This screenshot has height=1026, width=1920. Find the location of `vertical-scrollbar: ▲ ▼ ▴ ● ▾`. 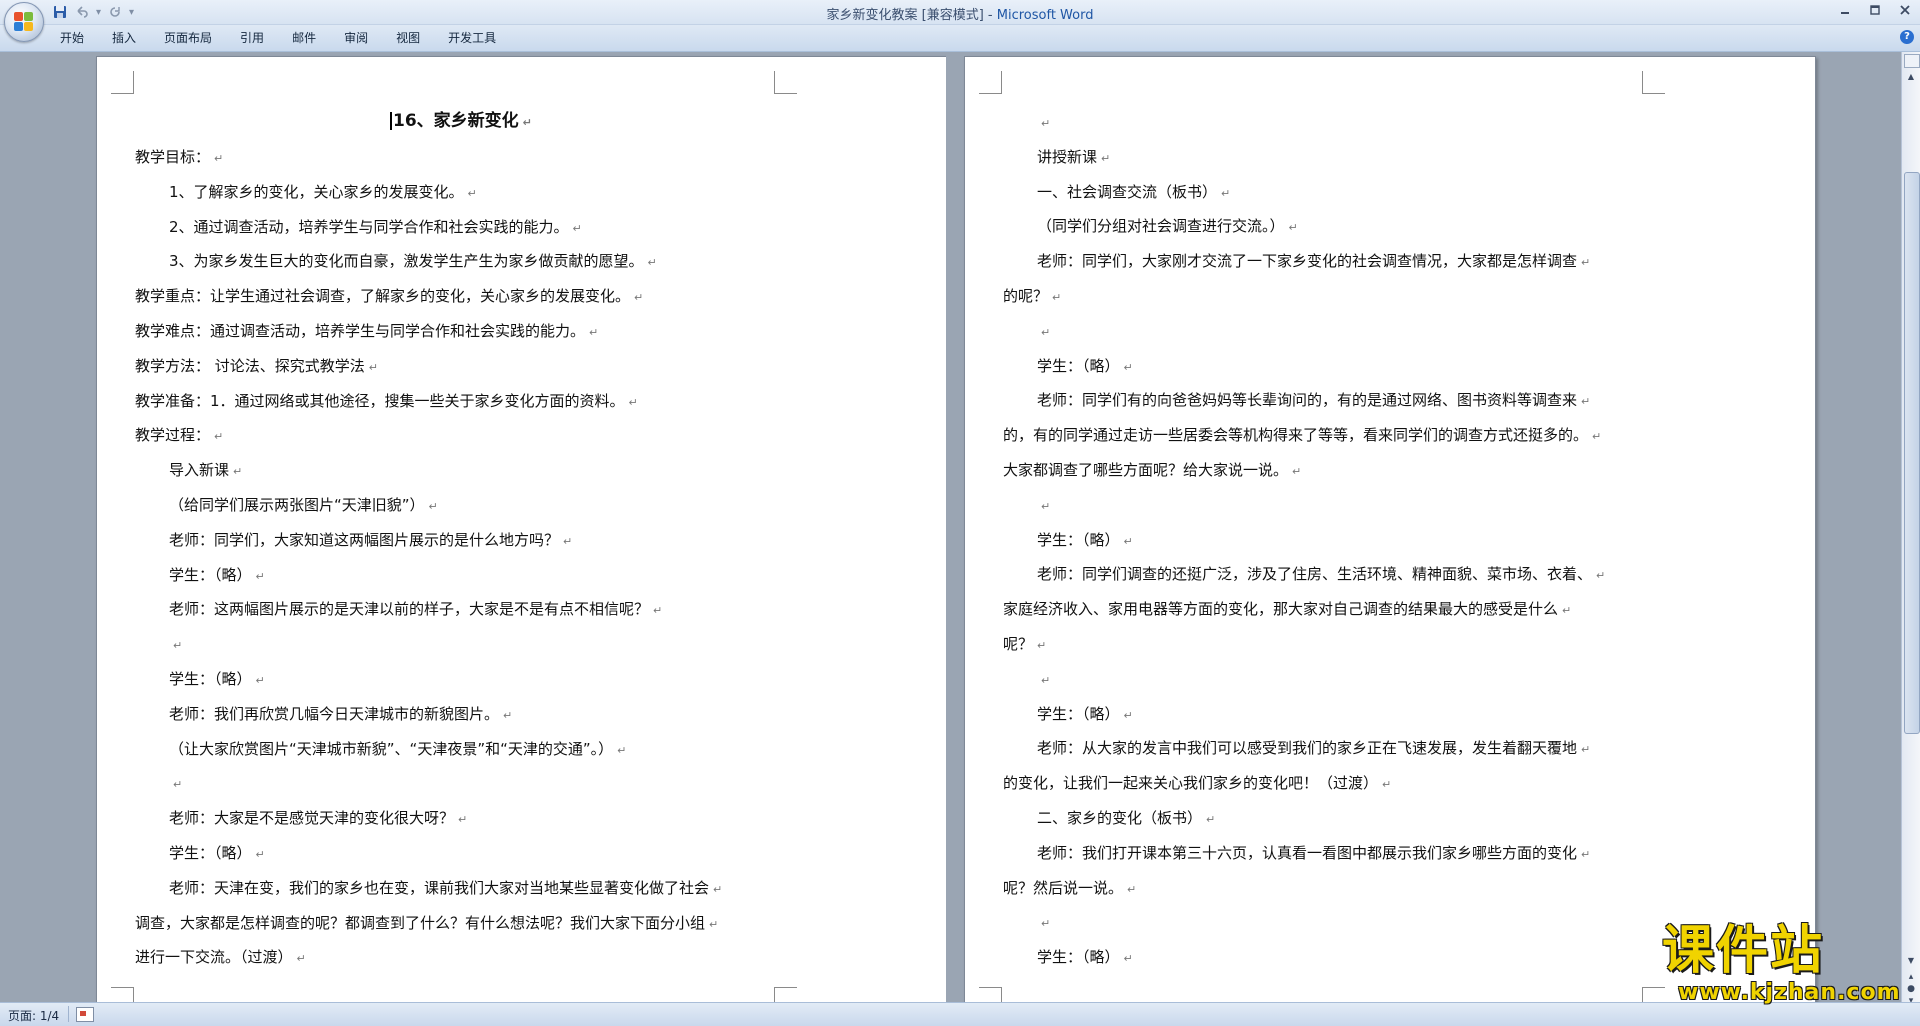

vertical-scrollbar: ▲ ▼ ▴ ● ▾ is located at coordinates (1910, 529).